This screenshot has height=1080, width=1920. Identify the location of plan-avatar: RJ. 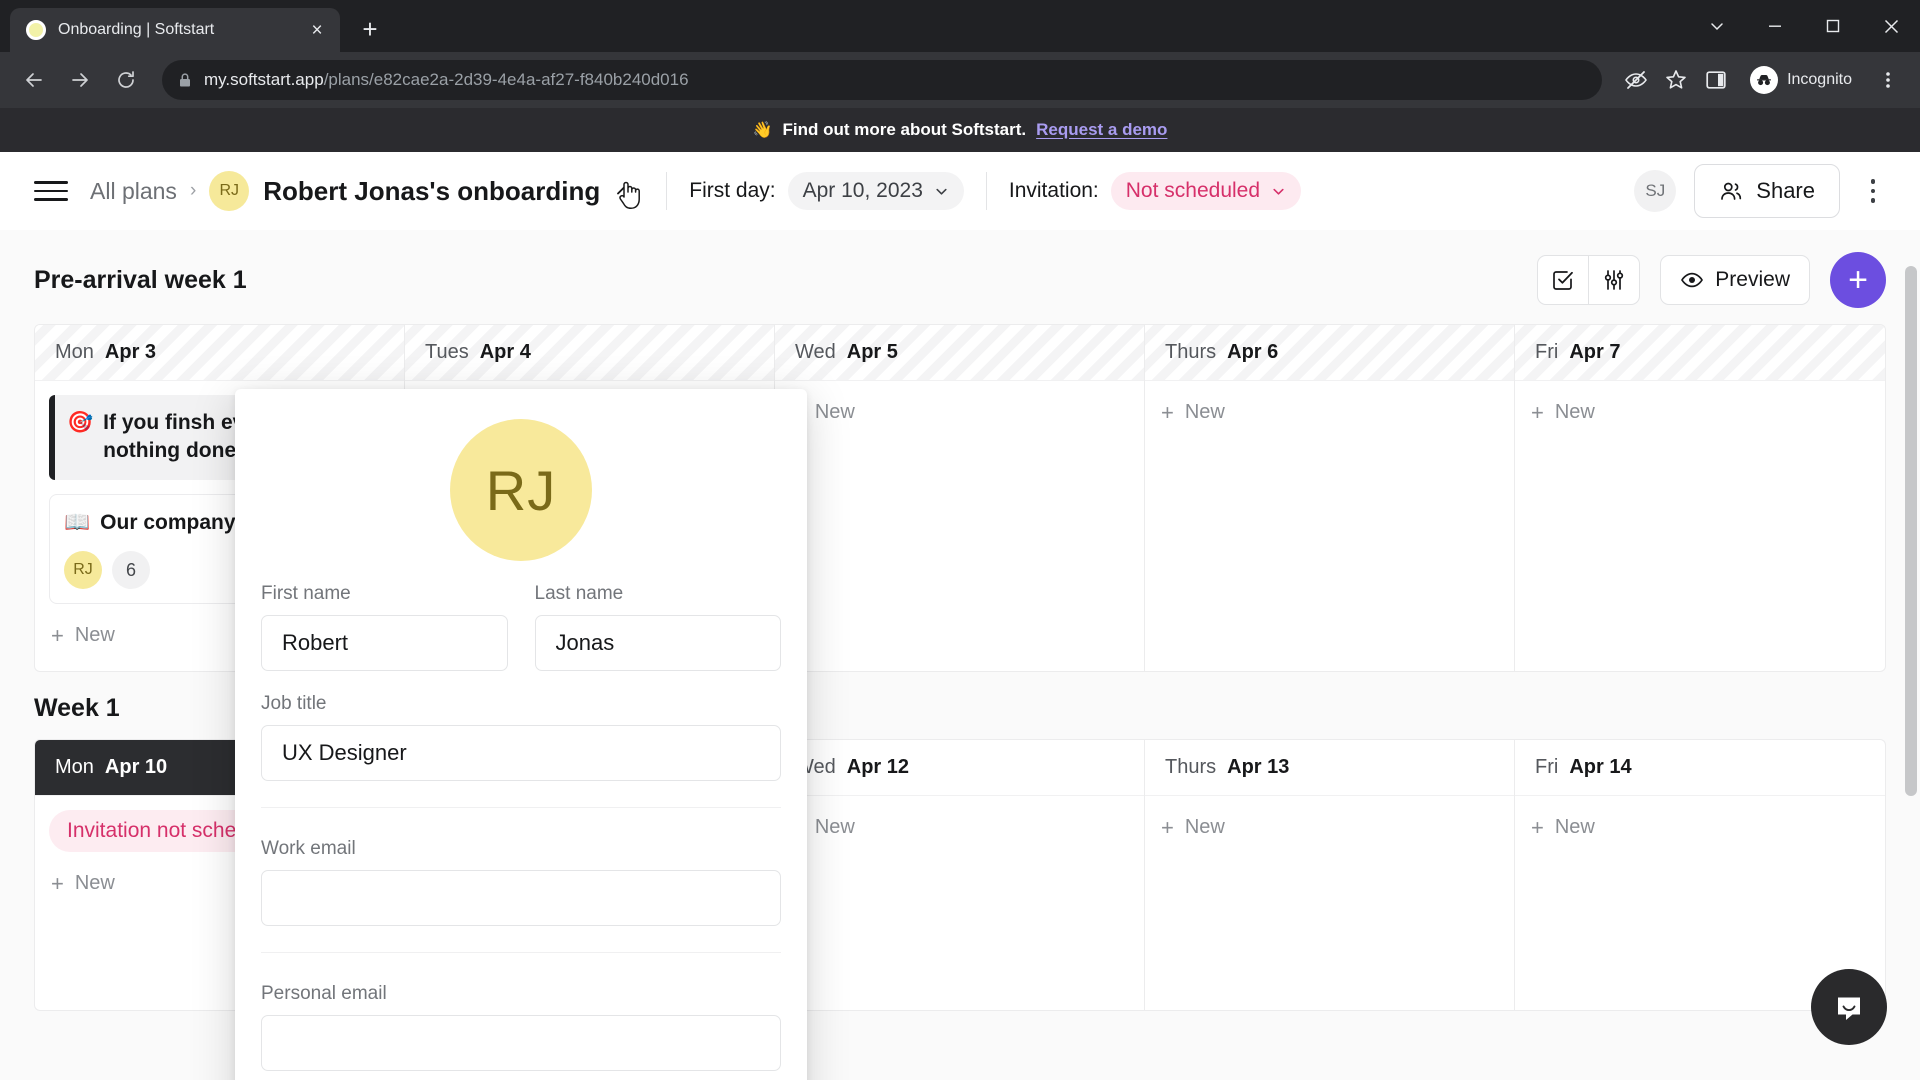
(229, 191).